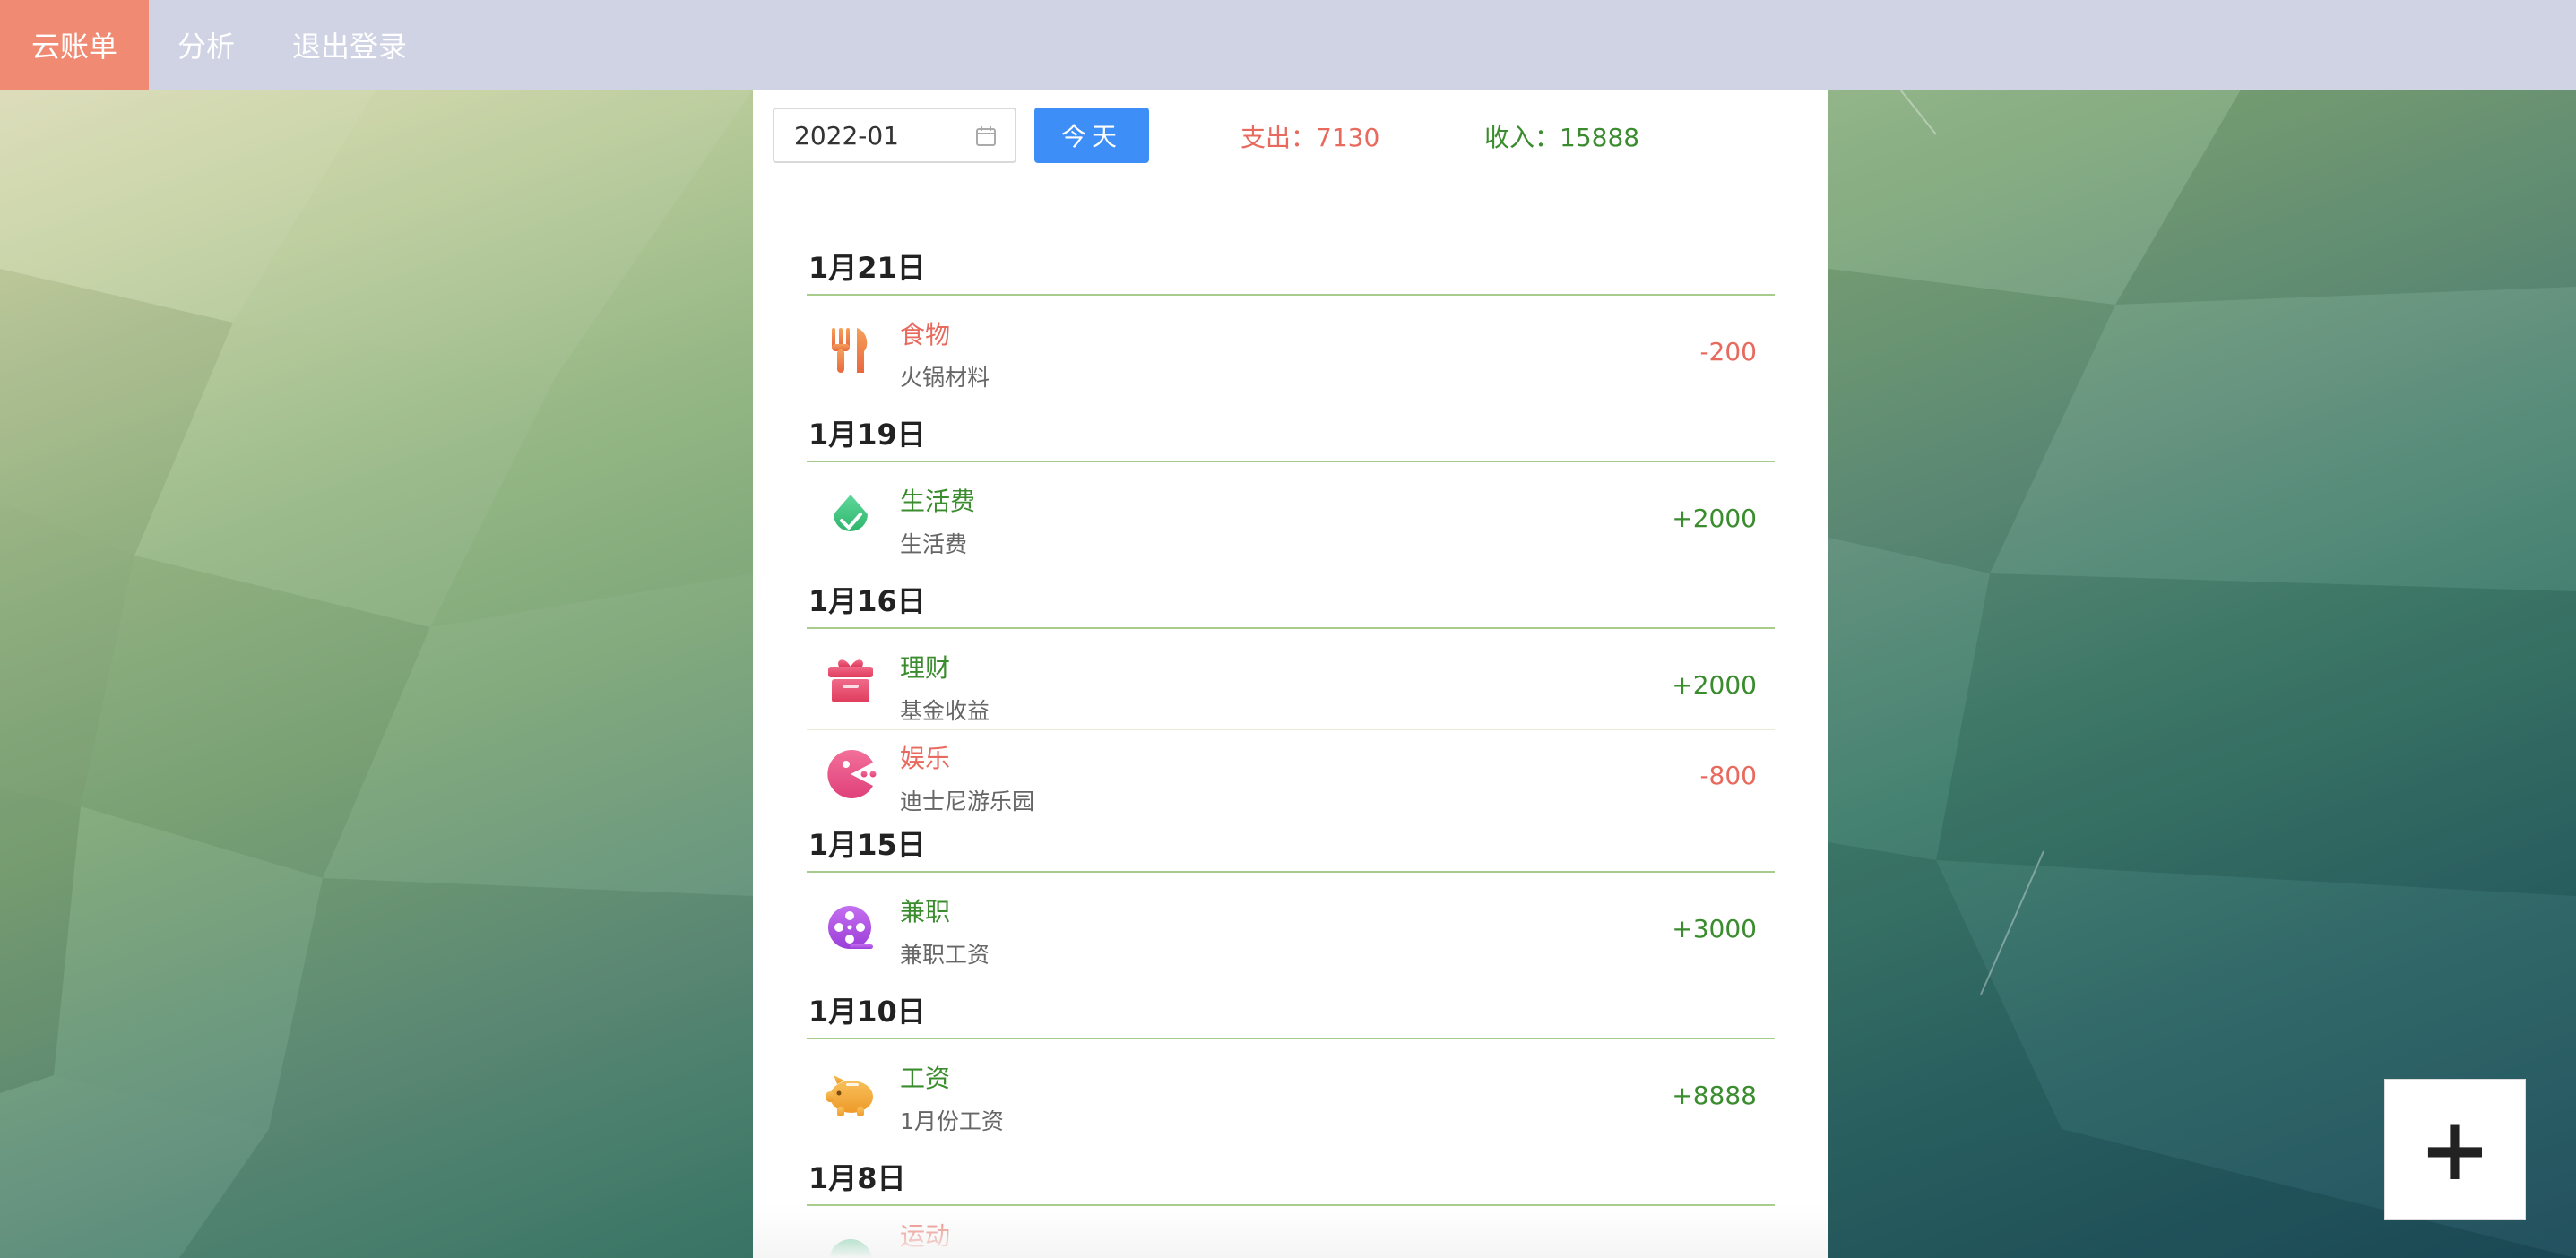 The width and height of the screenshot is (2576, 1258). Describe the element at coordinates (850, 680) in the screenshot. I see `gift-box-icon` at that location.